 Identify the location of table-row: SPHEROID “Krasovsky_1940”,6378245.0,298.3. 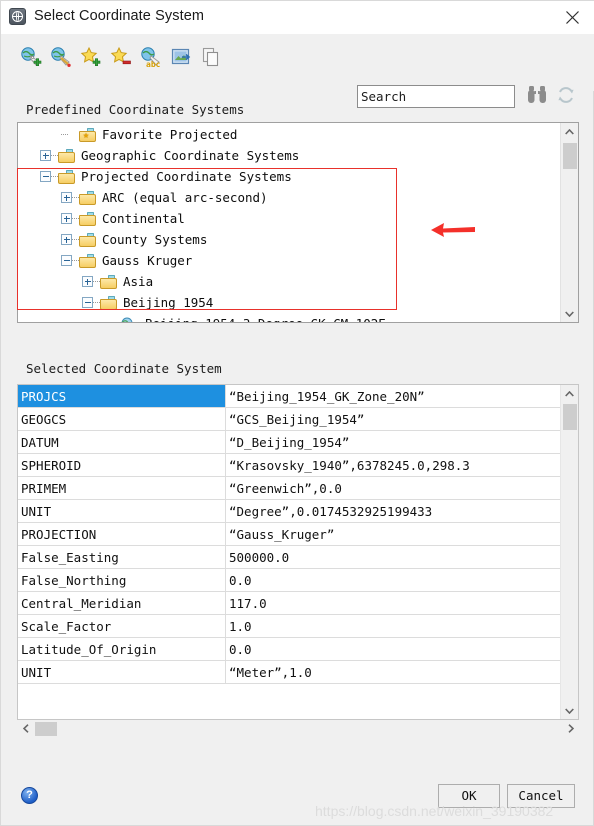
(289, 465).